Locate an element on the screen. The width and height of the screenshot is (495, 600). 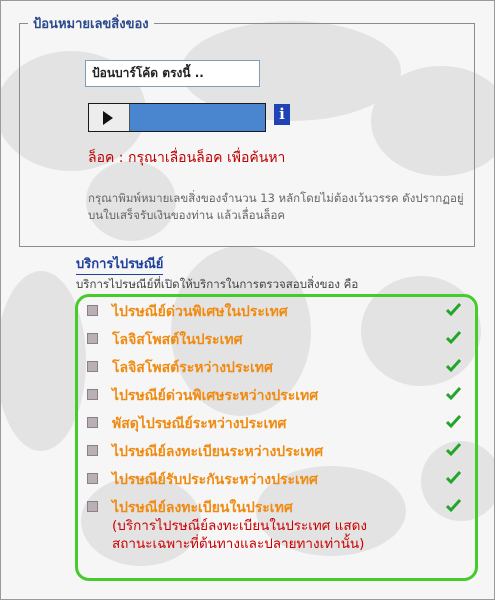
service-label: ไปรษณีย์ด่วนพิเศษระหว่างประเทศ is located at coordinates (215, 396).